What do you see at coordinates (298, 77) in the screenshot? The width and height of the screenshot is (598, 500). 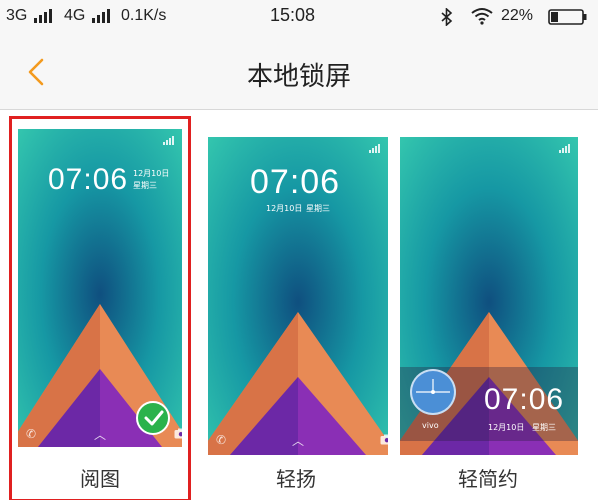 I see `page-title: 本地锁屏` at bounding box center [298, 77].